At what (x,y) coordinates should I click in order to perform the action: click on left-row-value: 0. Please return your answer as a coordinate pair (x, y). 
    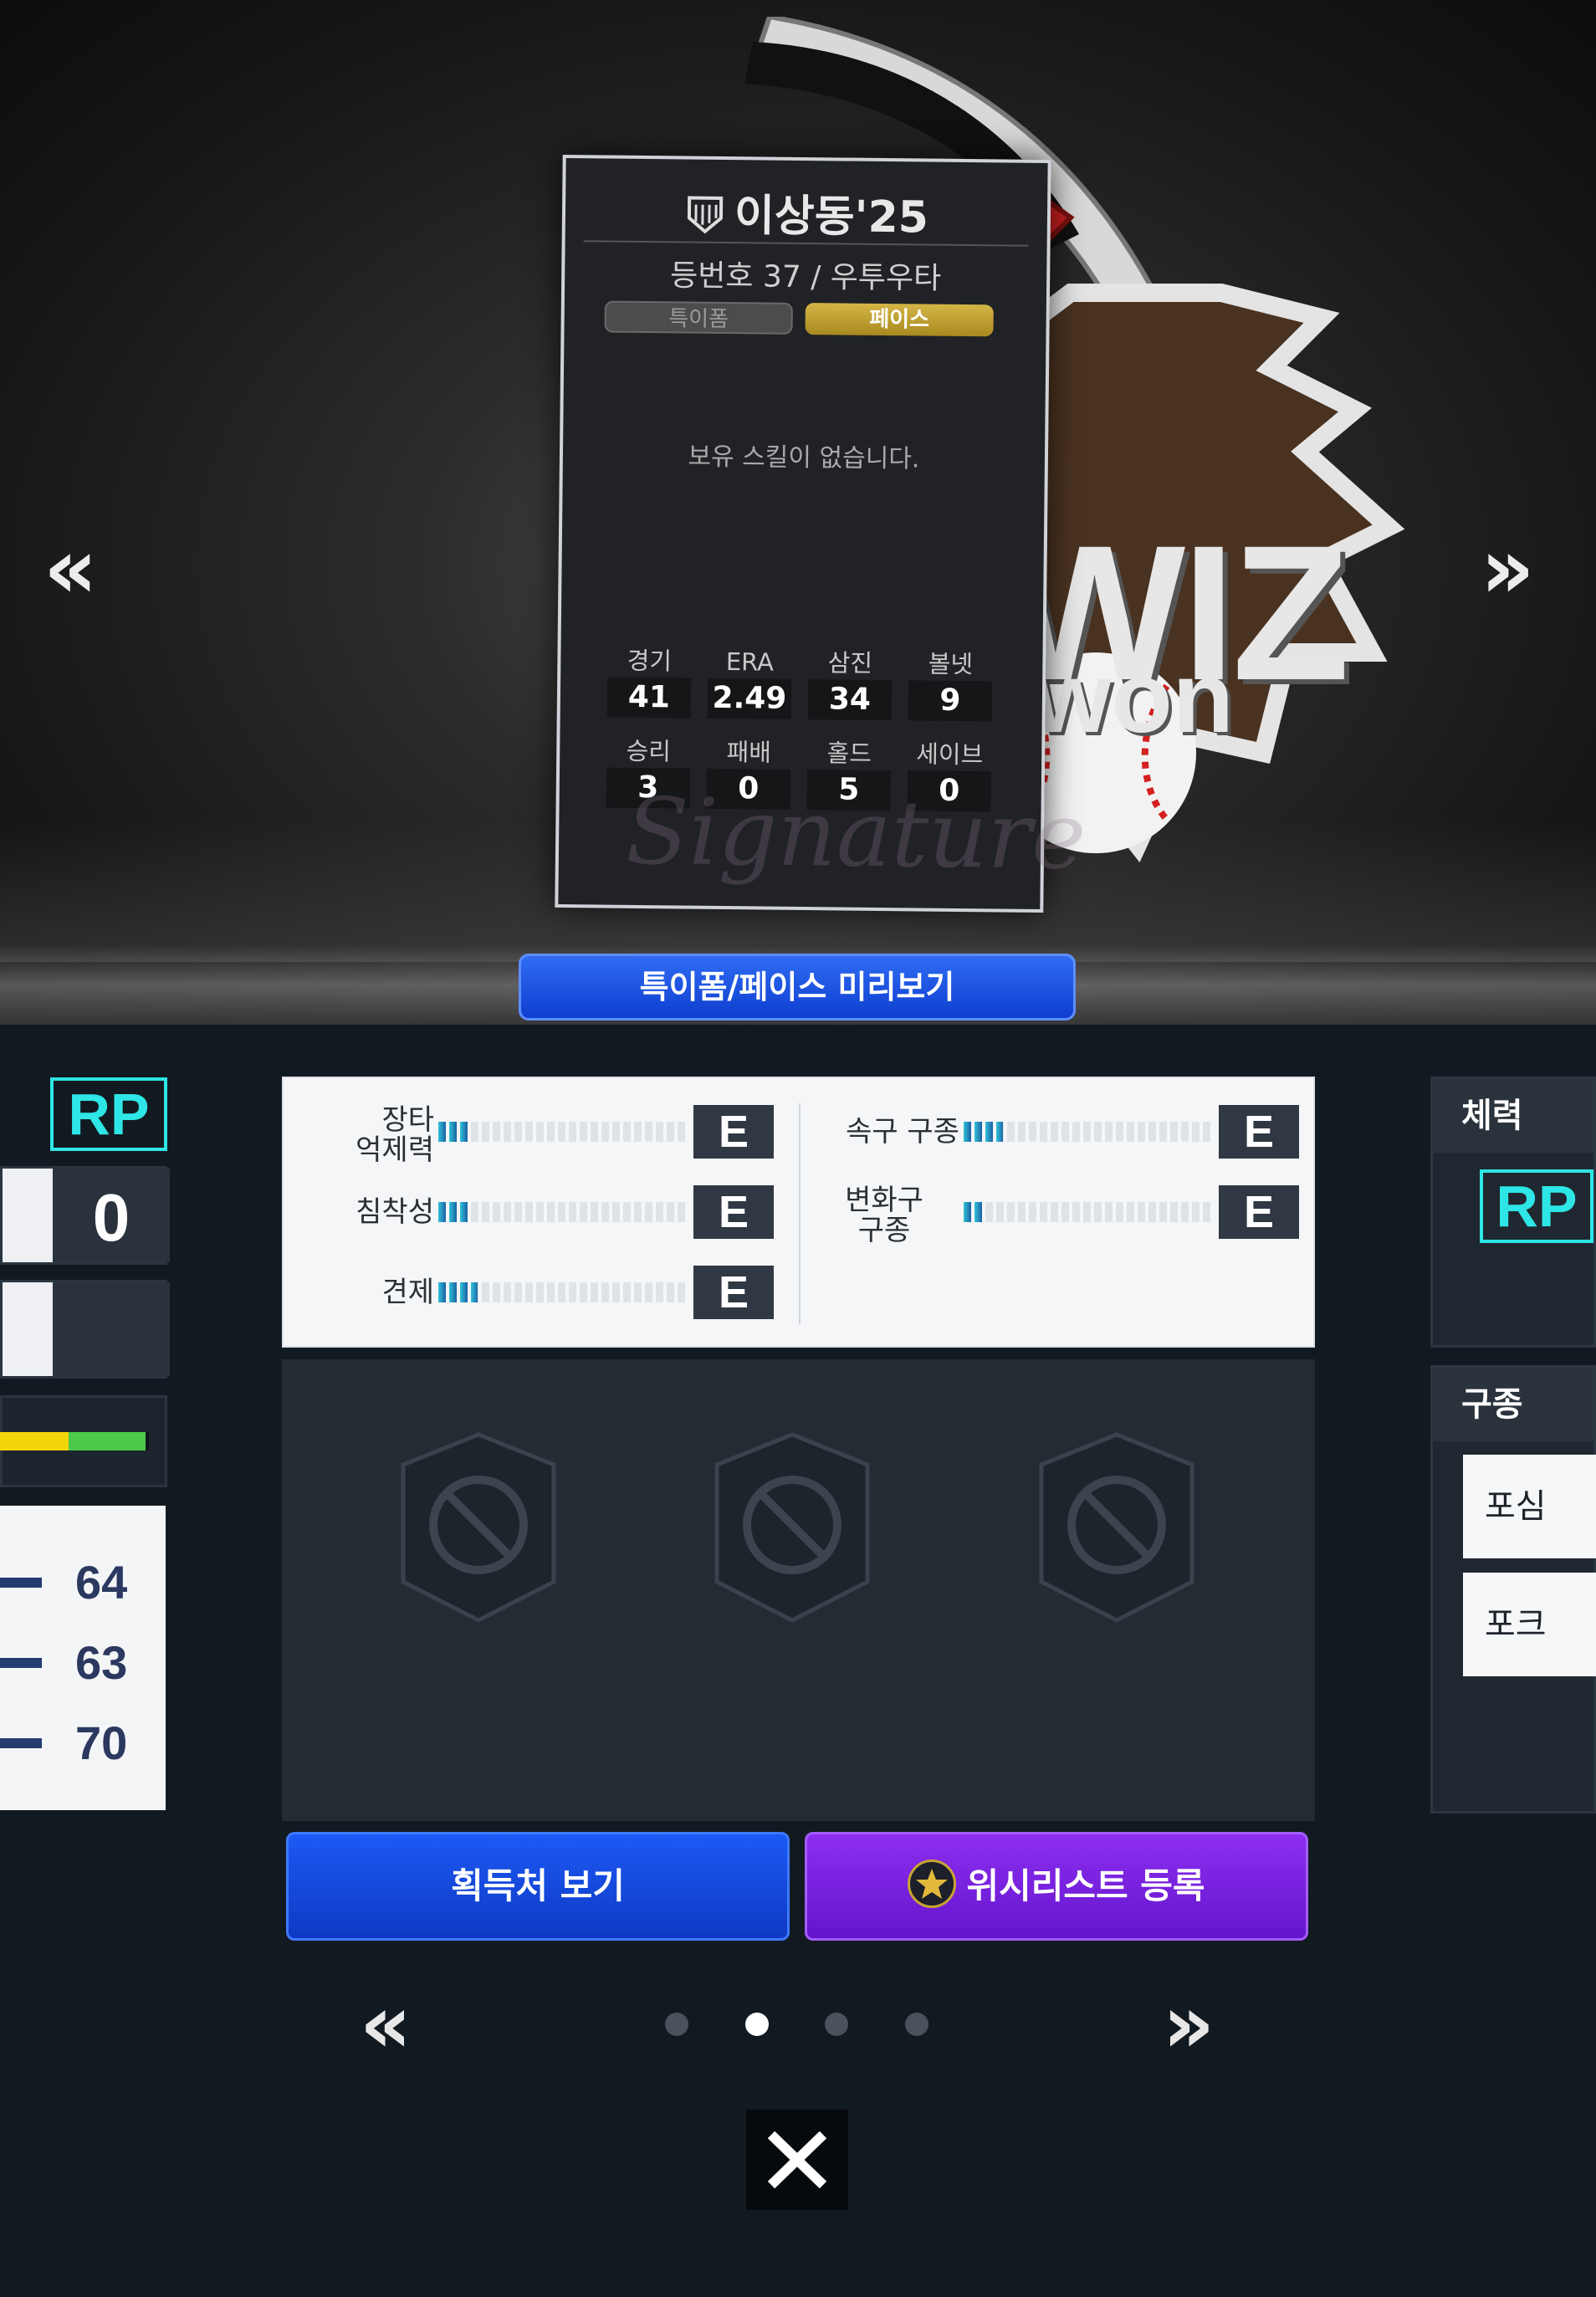
    Looking at the image, I should click on (111, 1215).